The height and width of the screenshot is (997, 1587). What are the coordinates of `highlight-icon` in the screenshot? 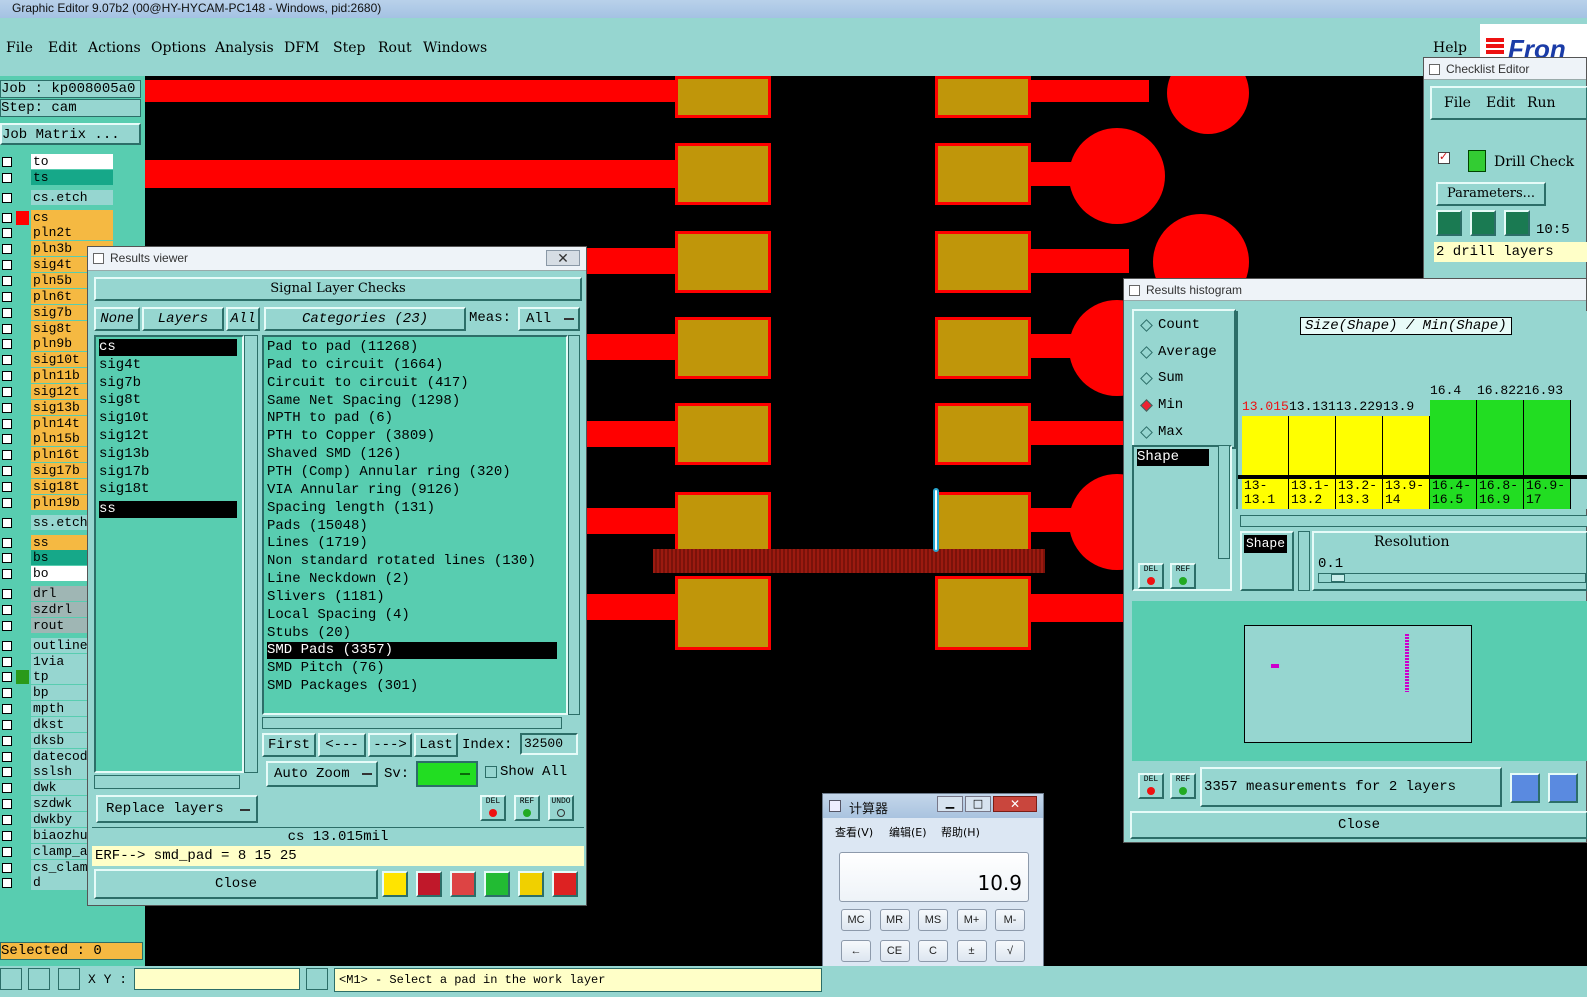 It's located at (429, 884).